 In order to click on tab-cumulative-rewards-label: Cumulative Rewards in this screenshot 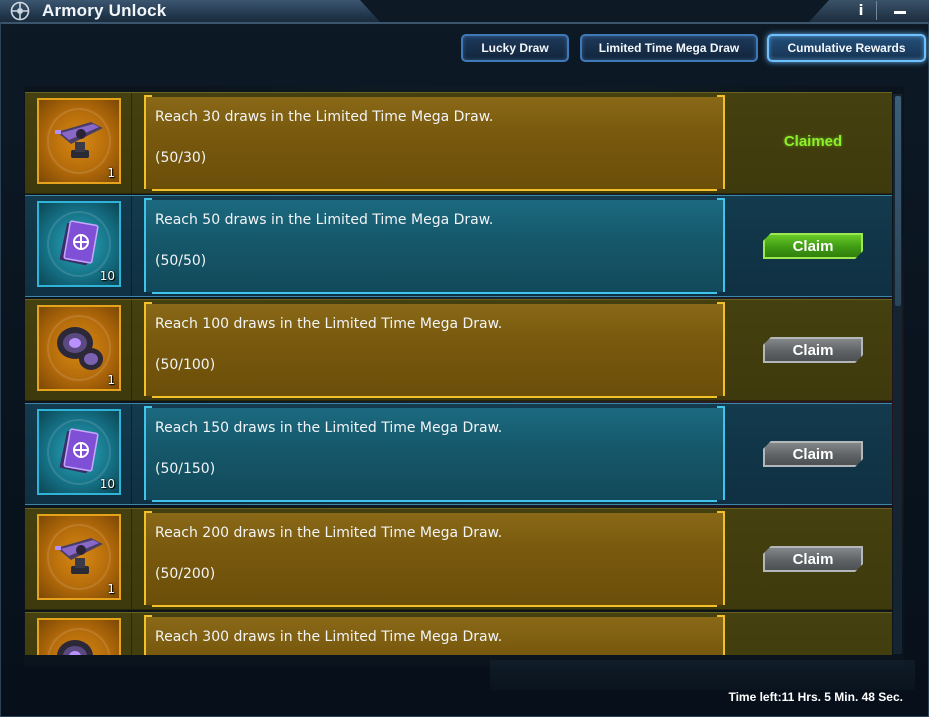, I will do `click(846, 48)`.